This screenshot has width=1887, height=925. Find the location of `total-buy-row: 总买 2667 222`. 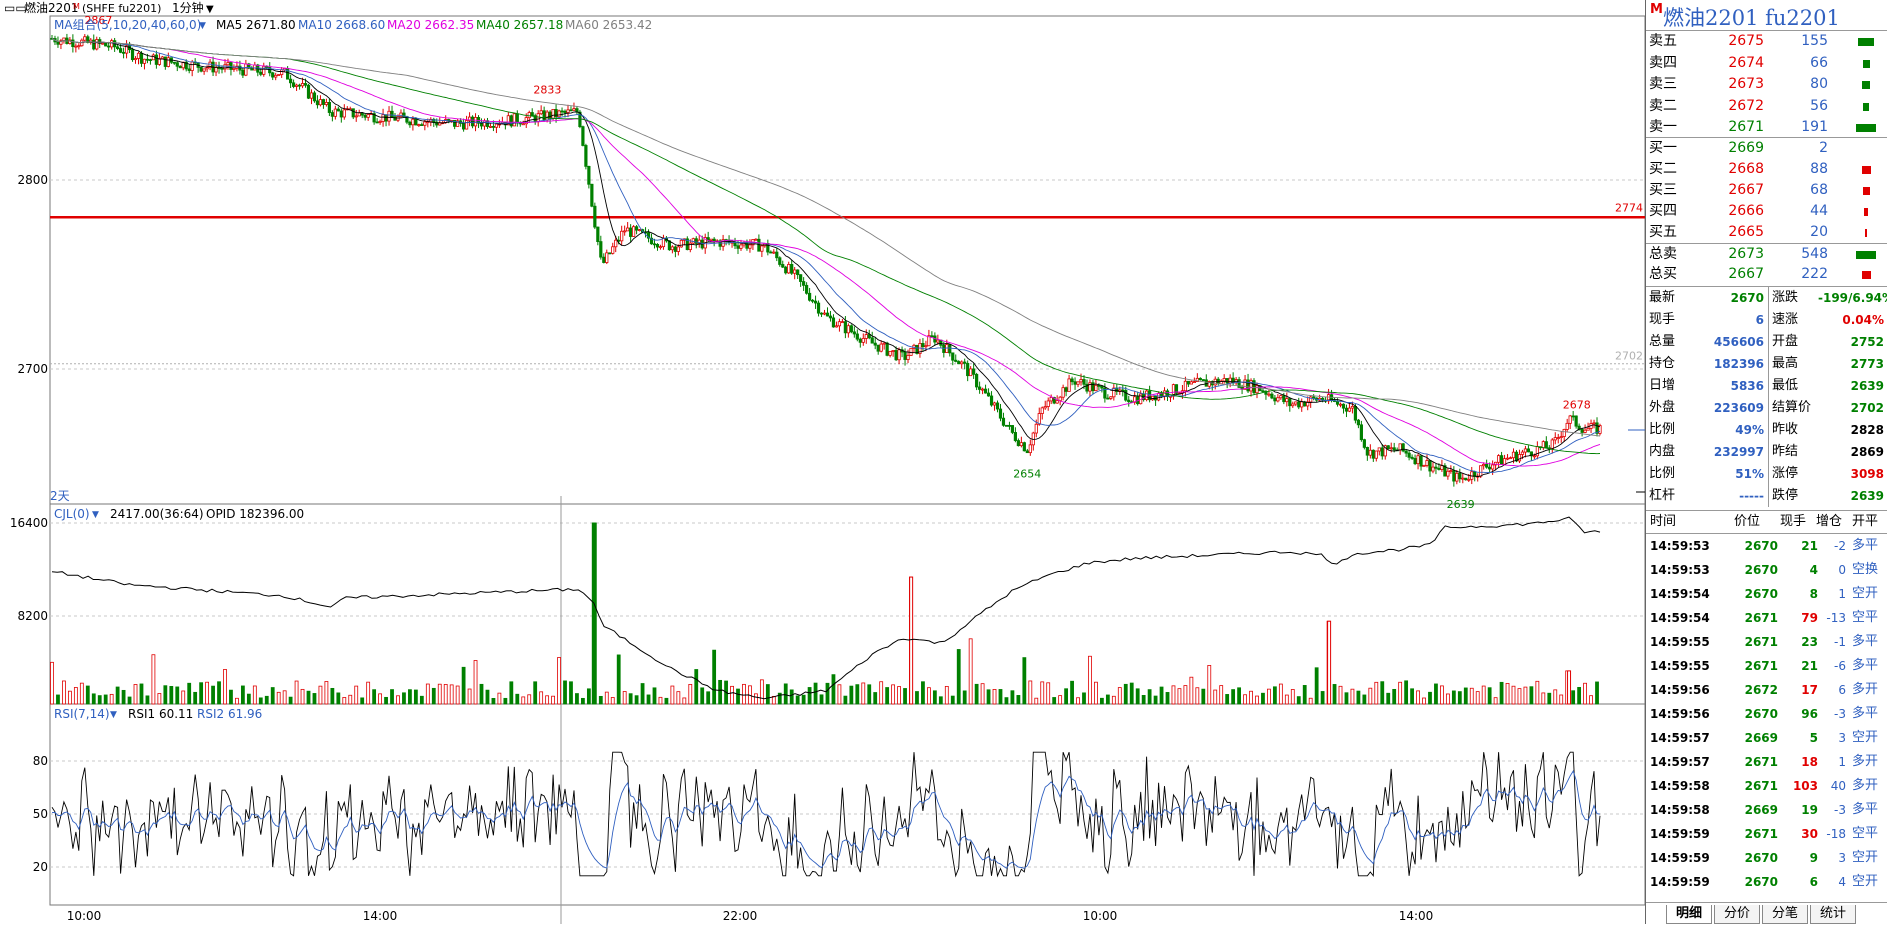

total-buy-row: 总买 2667 222 is located at coordinates (1766, 274).